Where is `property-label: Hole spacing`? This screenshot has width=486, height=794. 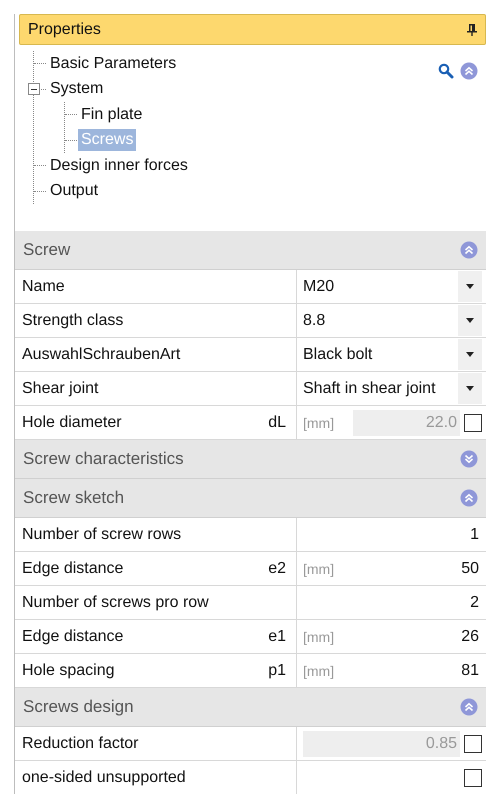
property-label: Hole spacing is located at coordinates (68, 671).